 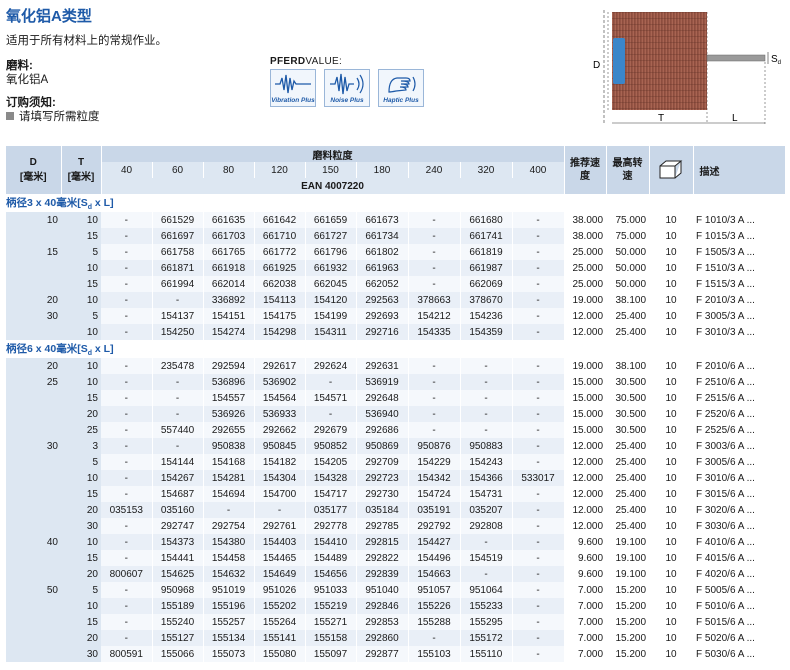 I want to click on cell-speed: 38.000, so click(x=588, y=220).